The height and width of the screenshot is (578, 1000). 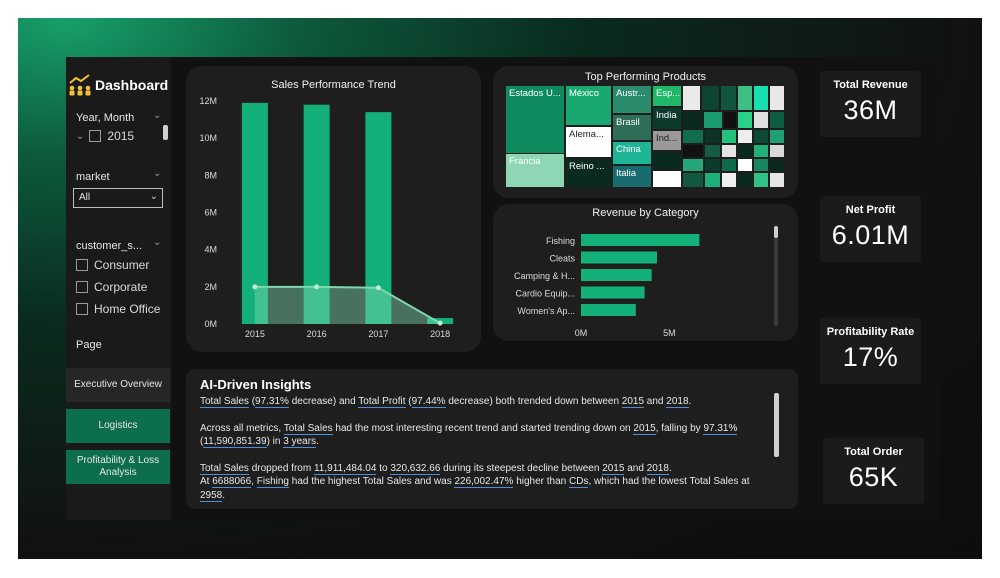 I want to click on value-link: 6688066, so click(x=232, y=482).